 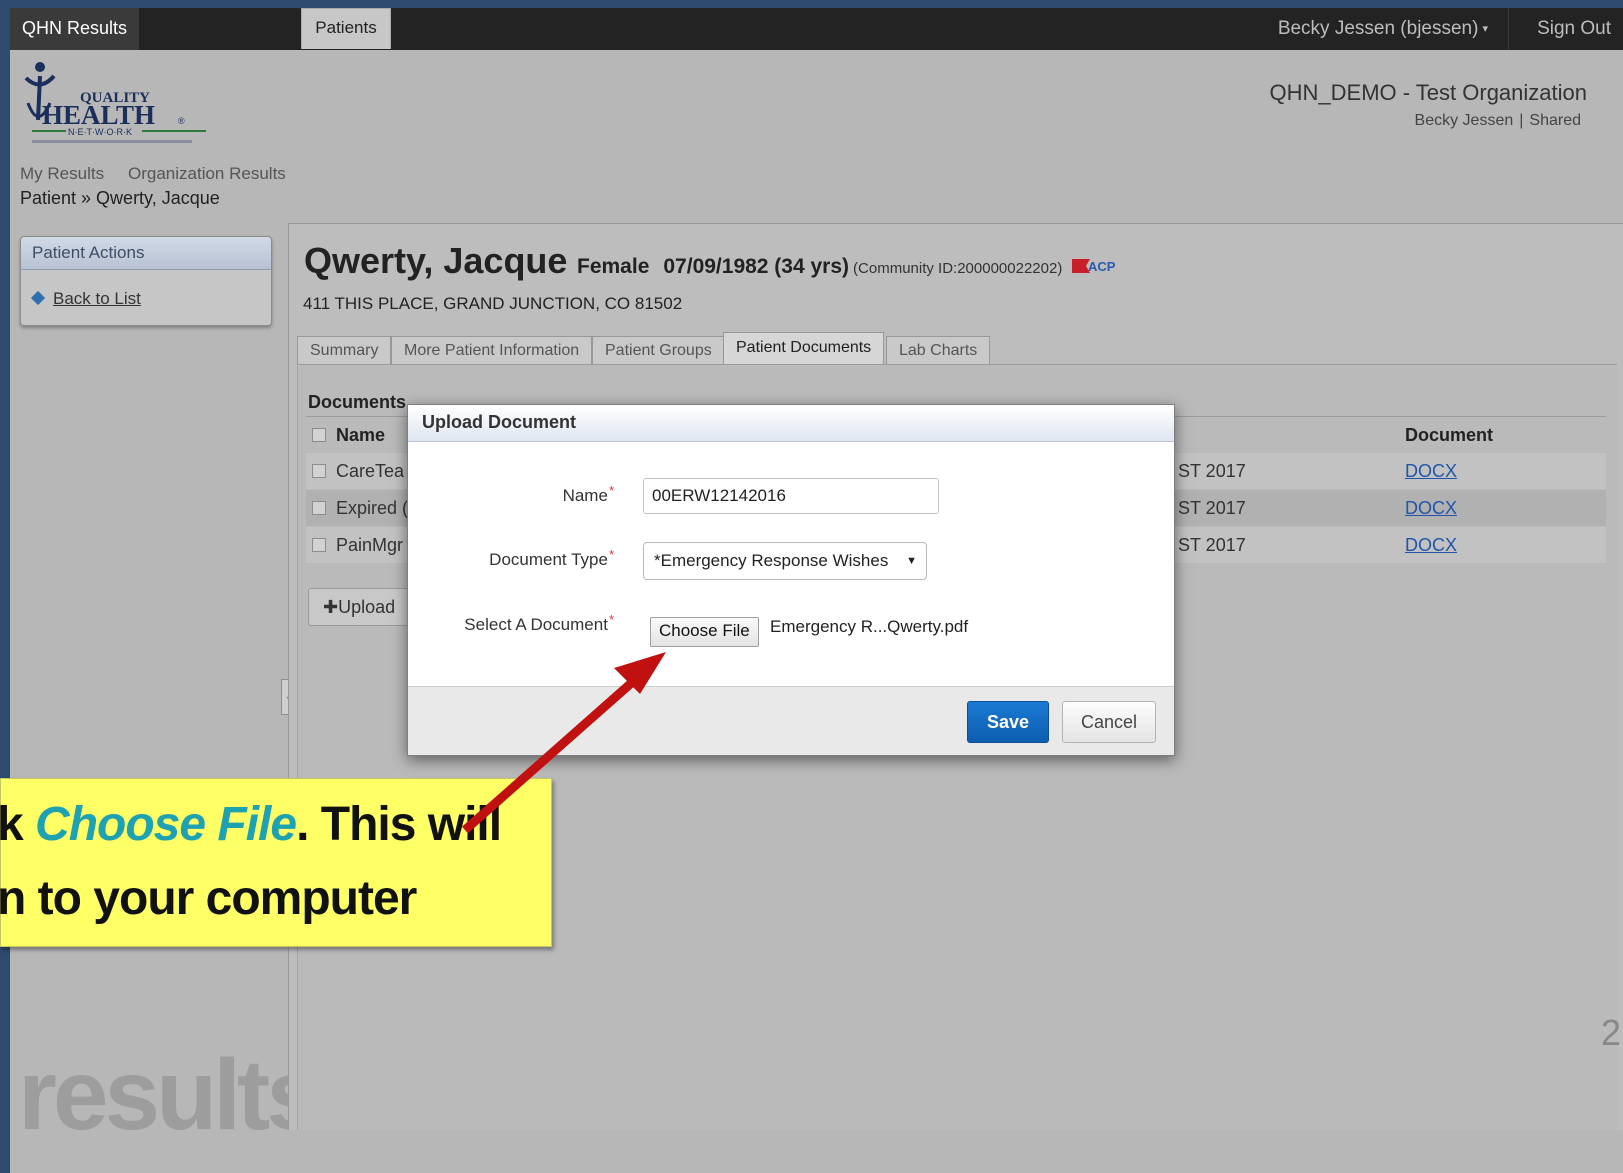 What do you see at coordinates (548, 559) in the screenshot?
I see `document-type-label-text: Document Type` at bounding box center [548, 559].